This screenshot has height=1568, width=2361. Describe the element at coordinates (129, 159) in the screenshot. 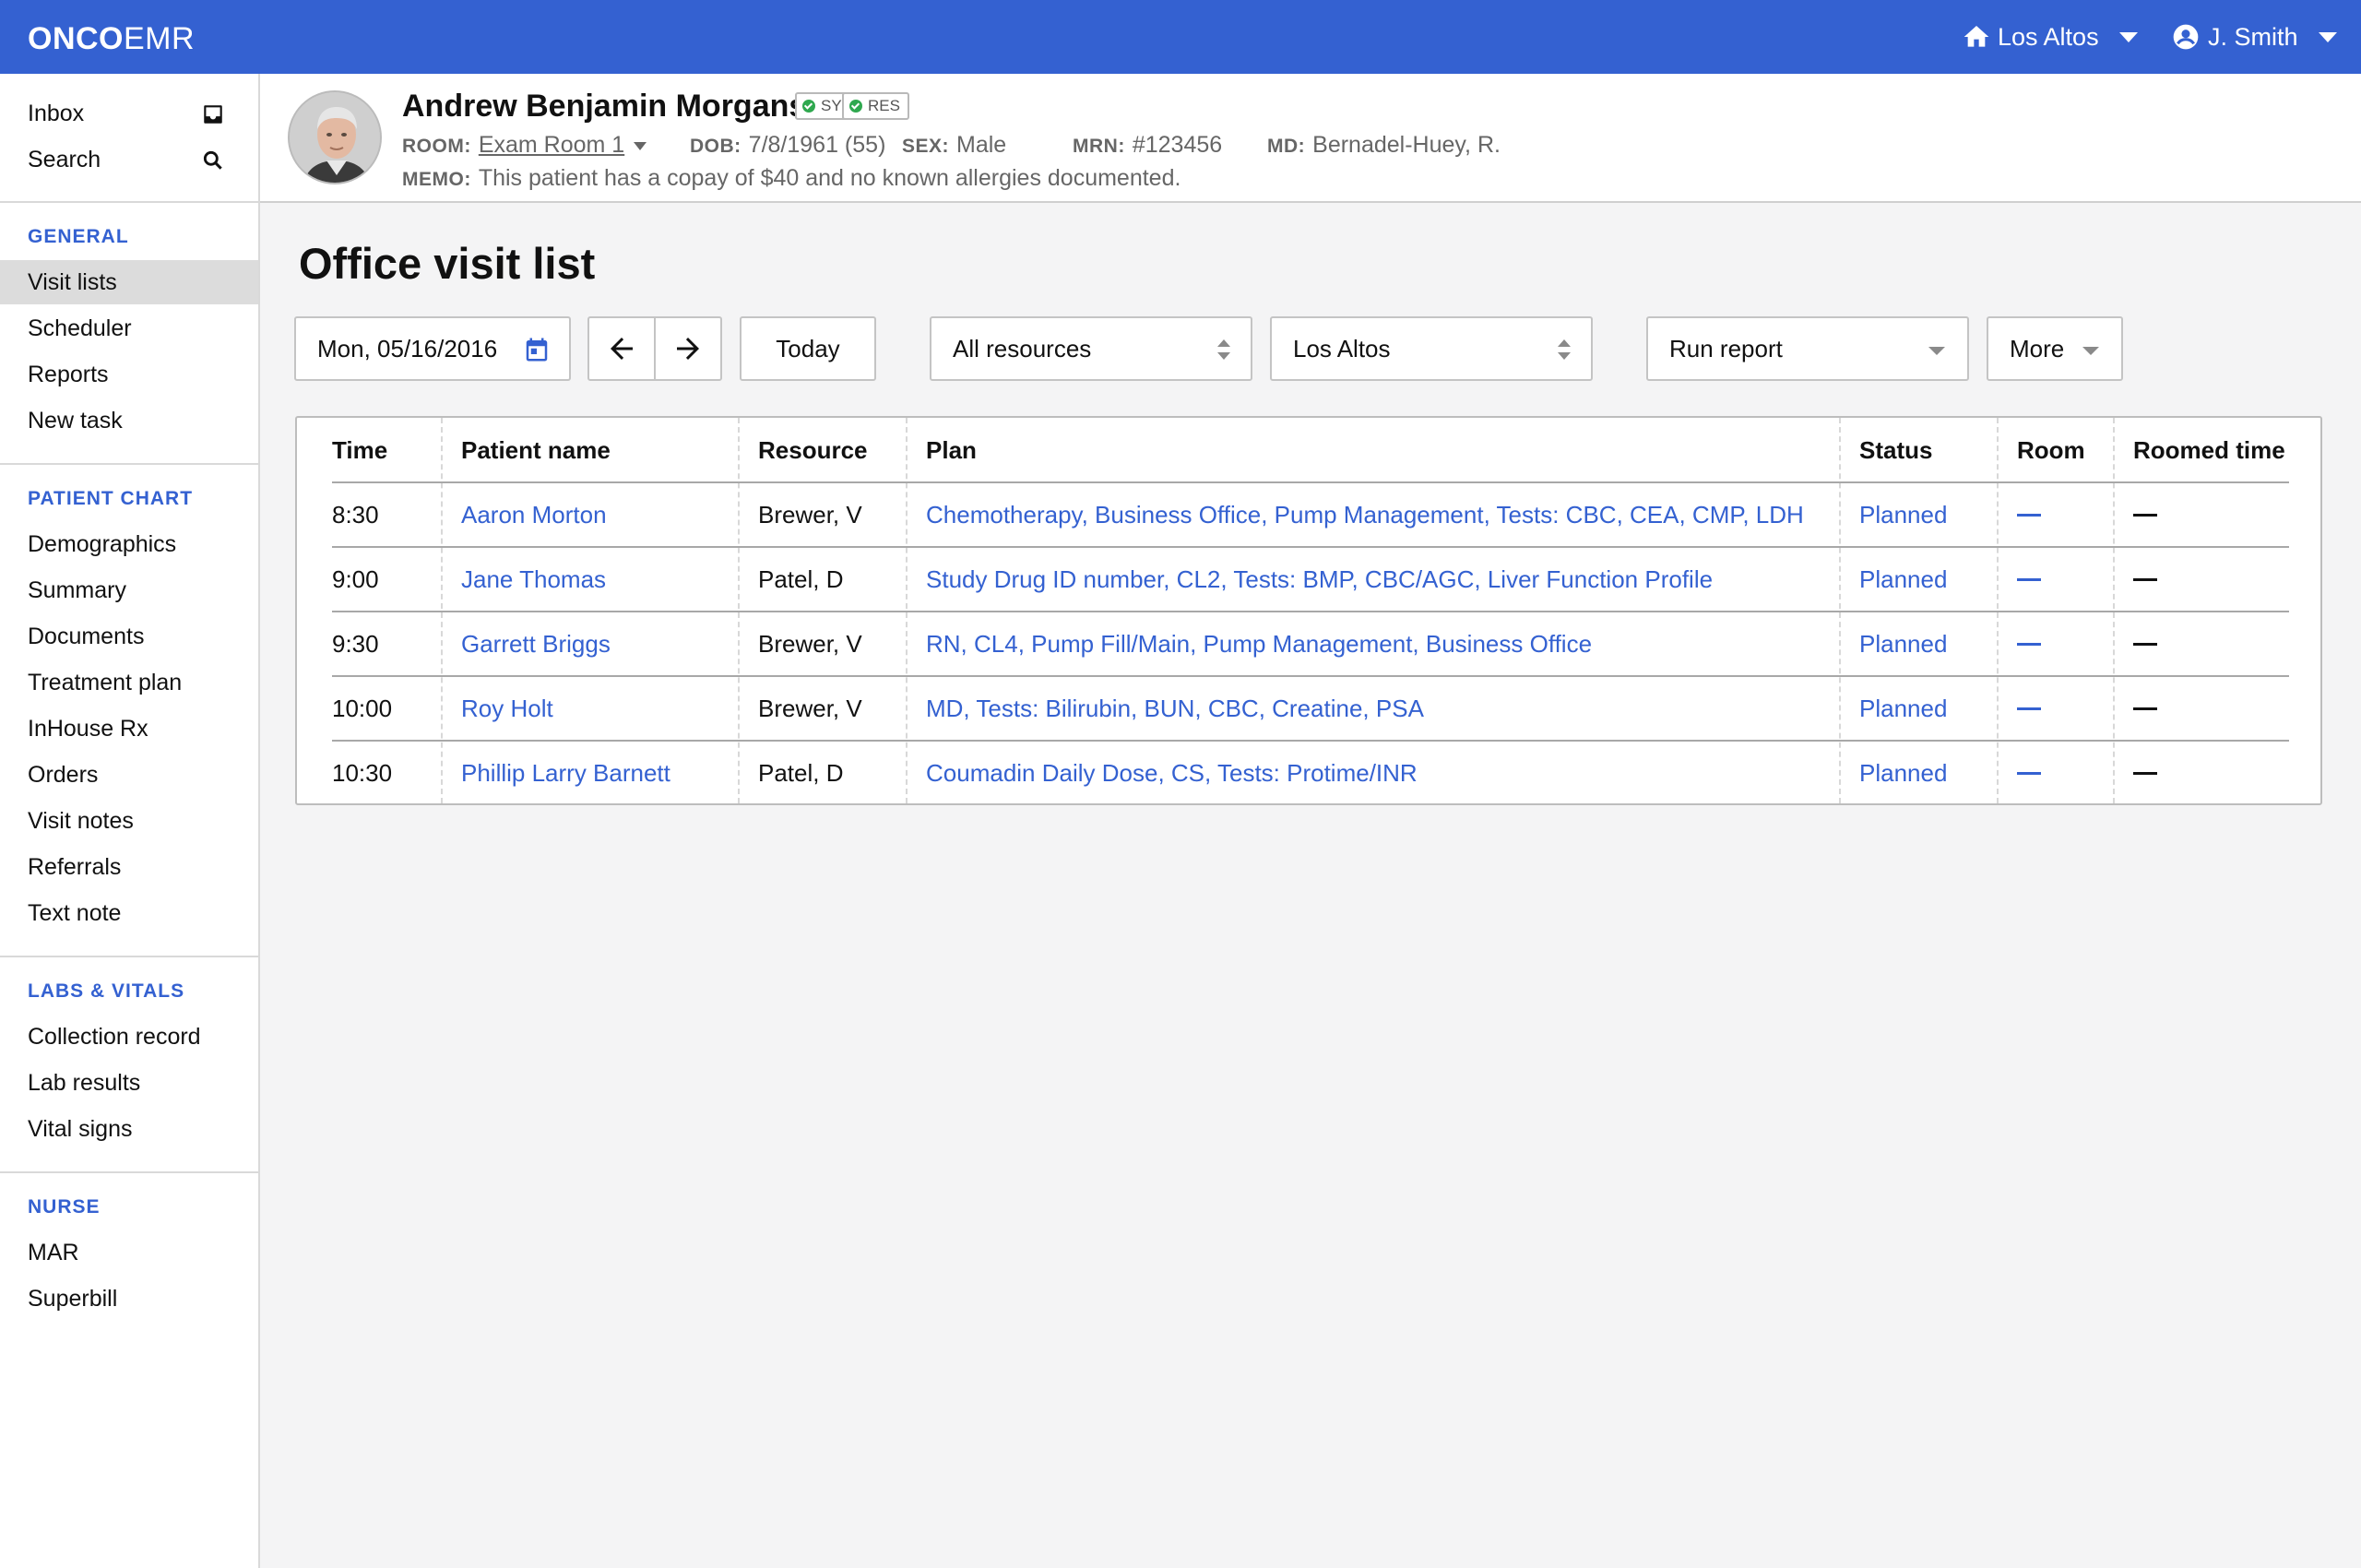

I see `sidebar-item-search: Search` at that location.